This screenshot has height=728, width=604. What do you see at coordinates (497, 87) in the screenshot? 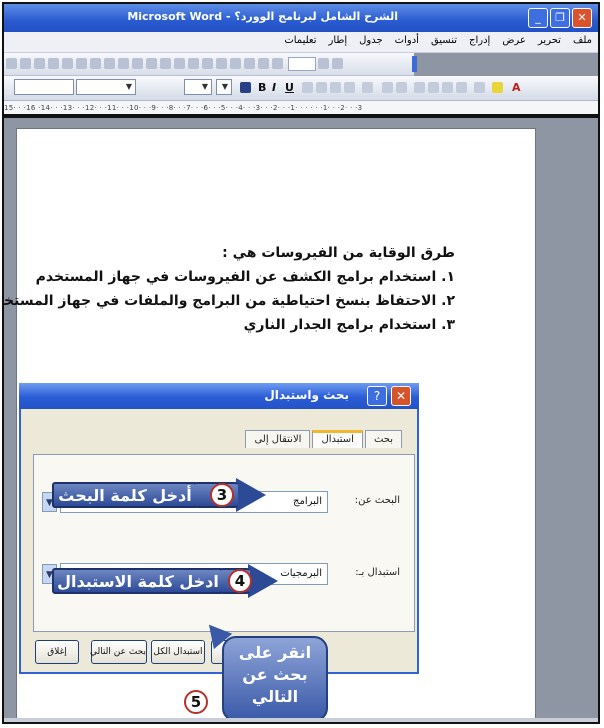
I see `highlight-icon` at bounding box center [497, 87].